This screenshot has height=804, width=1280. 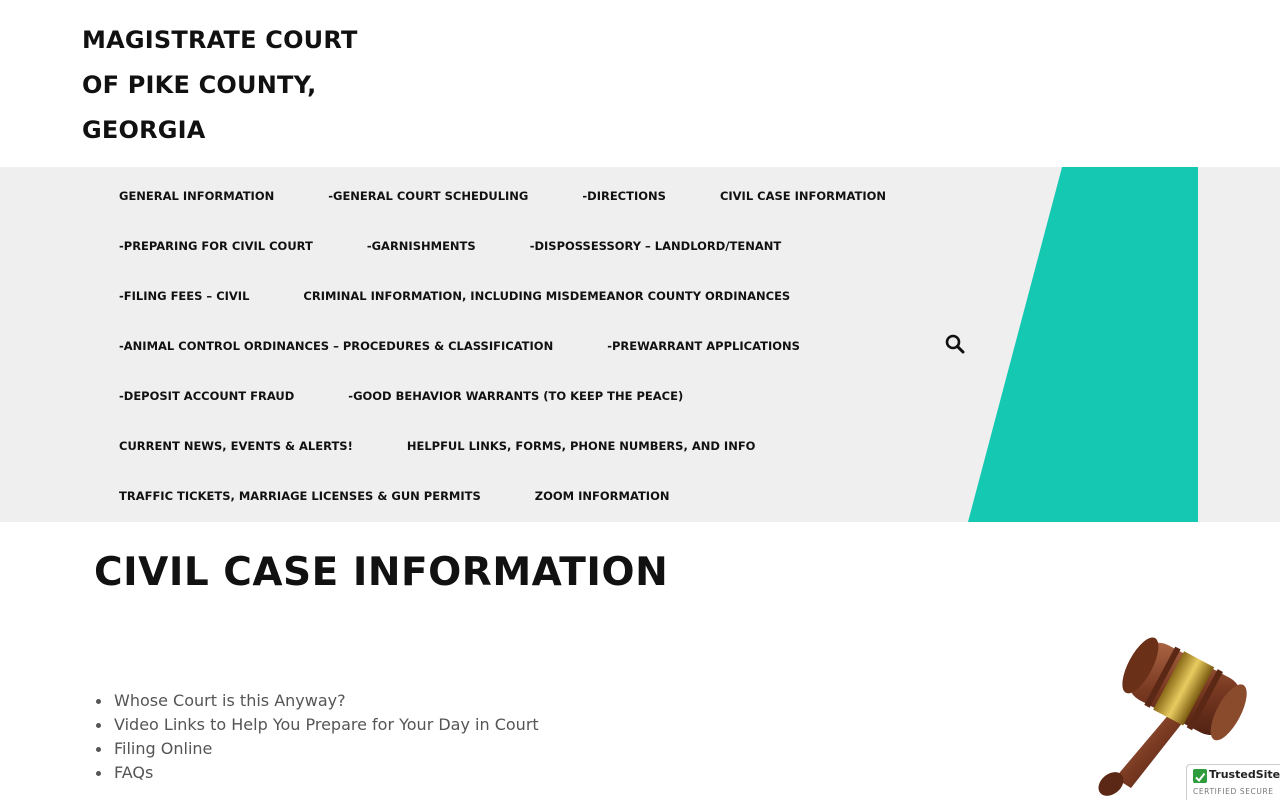 I want to click on trustedsite-badge: TrustedSite CERTIFIED SECURE, so click(x=1233, y=782).